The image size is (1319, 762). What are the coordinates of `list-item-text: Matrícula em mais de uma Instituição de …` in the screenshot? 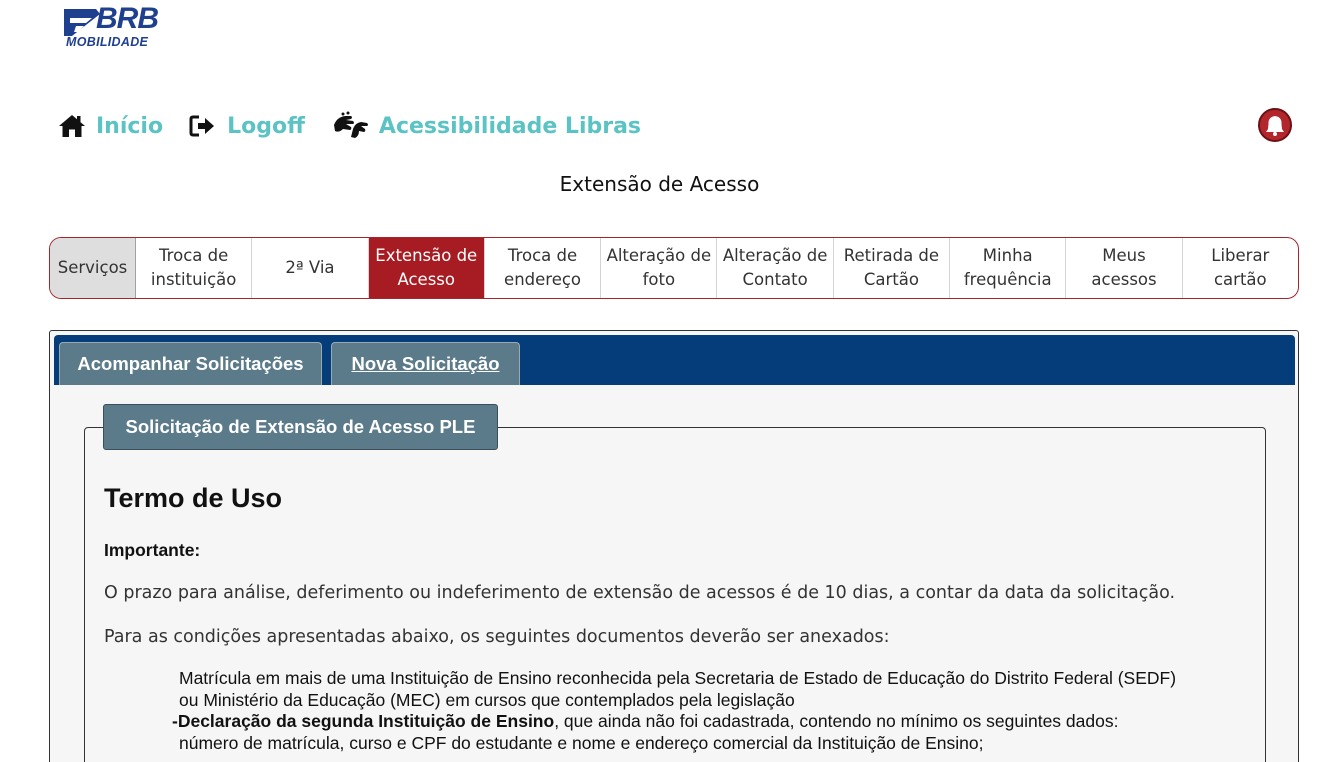 It's located at (678, 678).